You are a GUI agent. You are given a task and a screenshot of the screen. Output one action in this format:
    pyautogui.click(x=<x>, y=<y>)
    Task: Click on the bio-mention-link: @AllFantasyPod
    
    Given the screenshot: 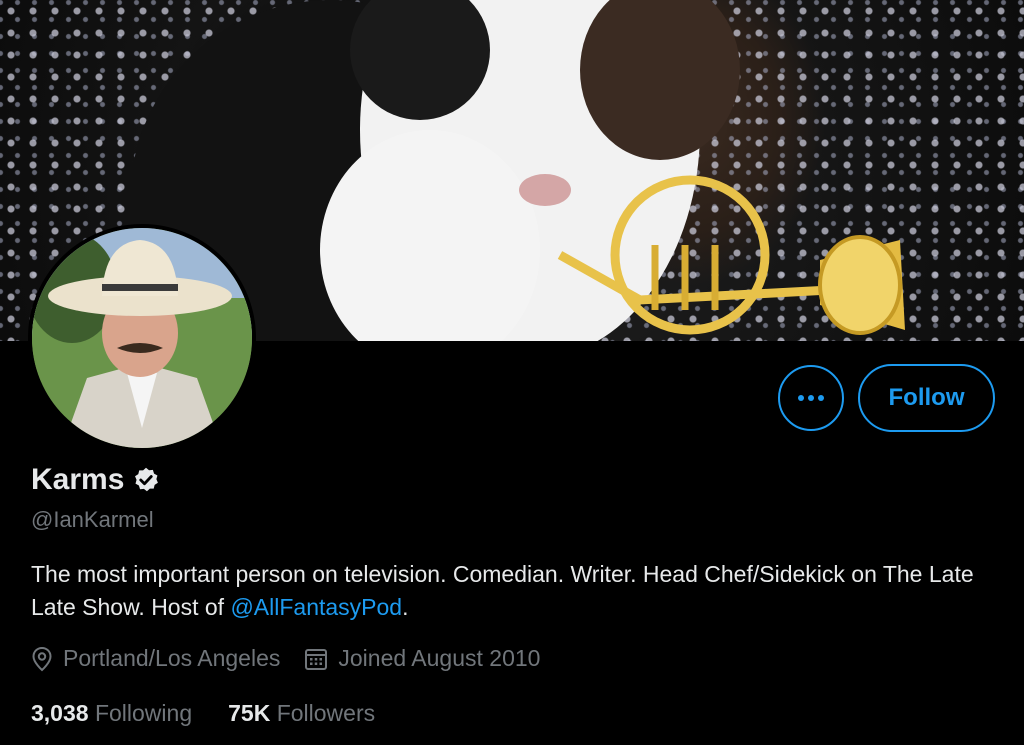 What is the action you would take?
    pyautogui.click(x=316, y=607)
    